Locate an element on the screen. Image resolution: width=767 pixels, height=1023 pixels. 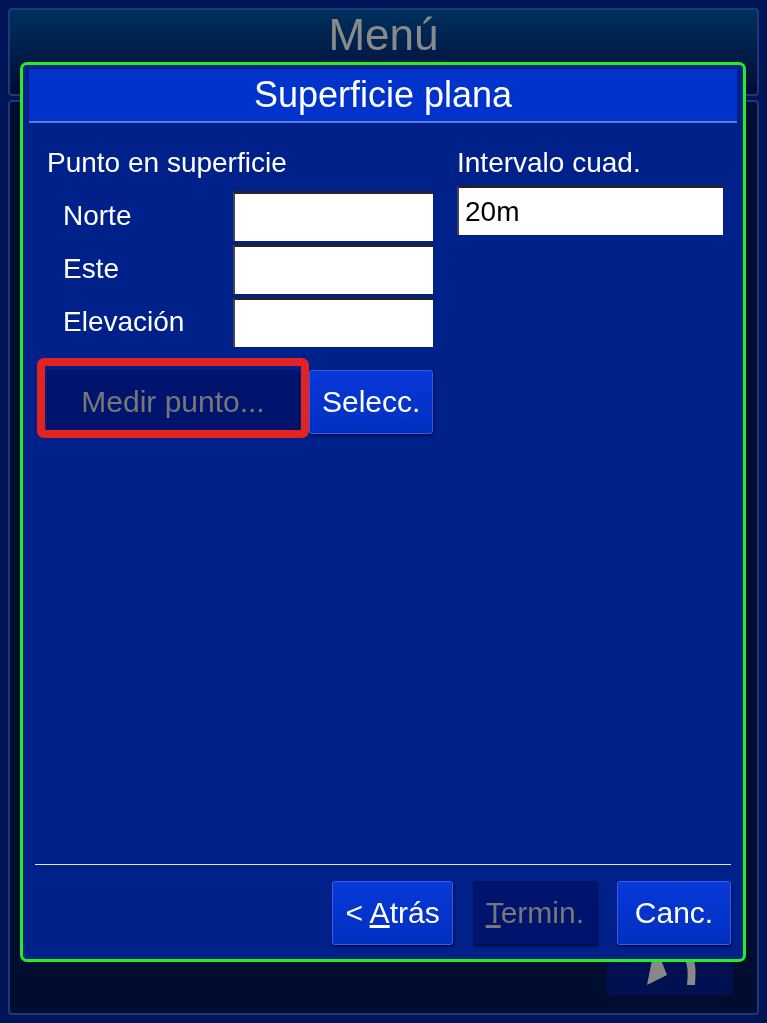
field-label: Intervalo cuad. is located at coordinates (549, 163).